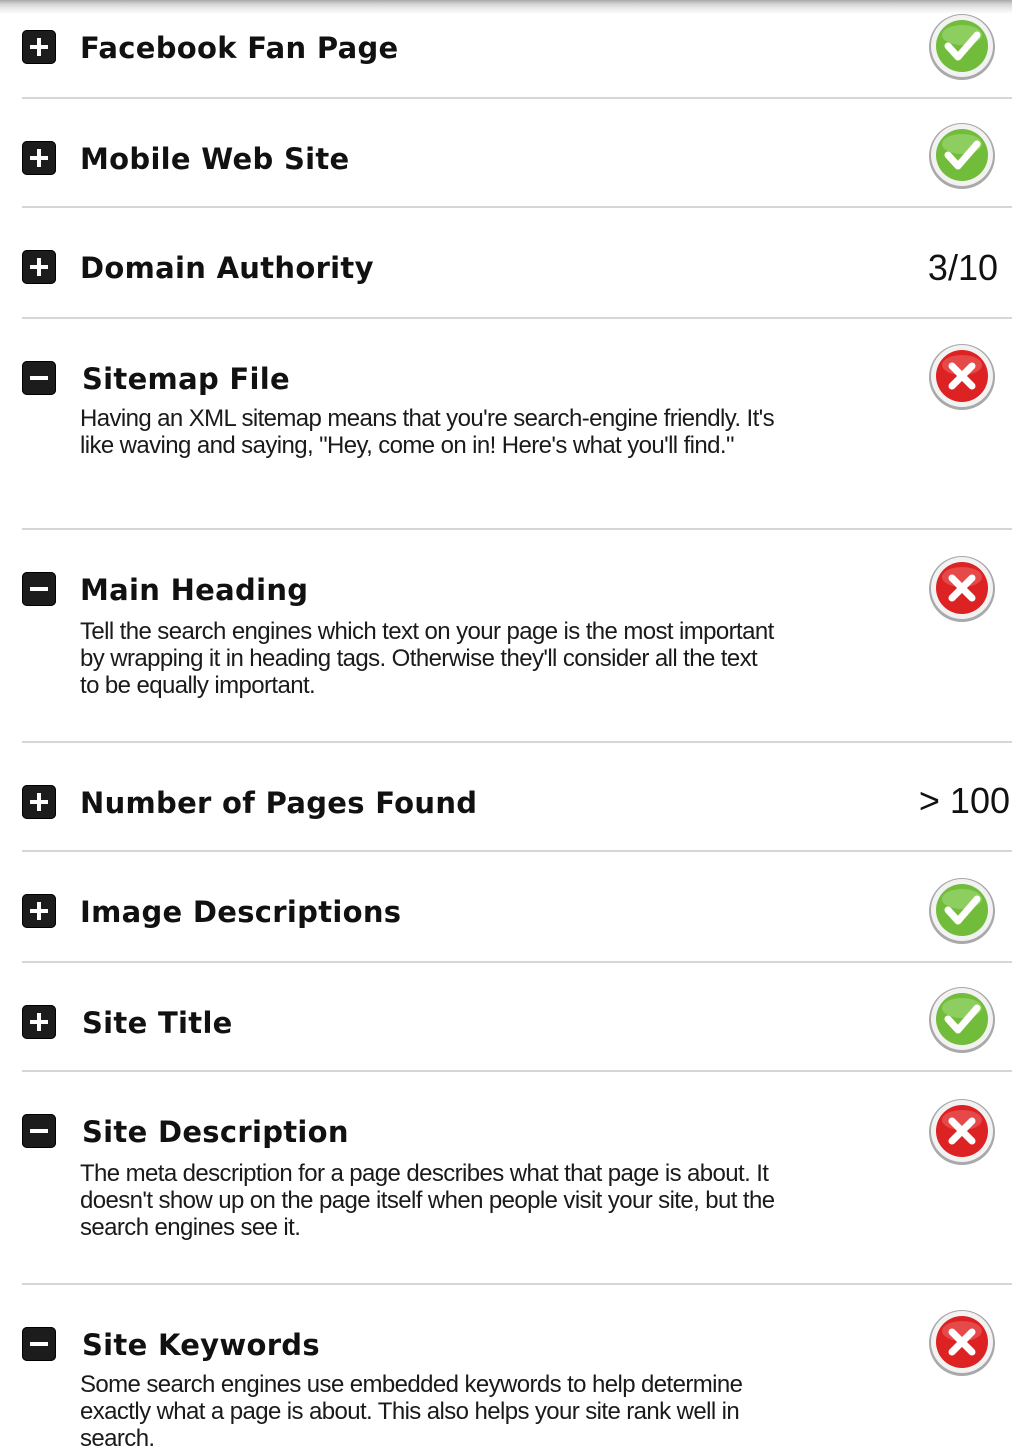 This screenshot has height=1452, width=1012. What do you see at coordinates (157, 1023) in the screenshot?
I see `item-title: Site Title` at bounding box center [157, 1023].